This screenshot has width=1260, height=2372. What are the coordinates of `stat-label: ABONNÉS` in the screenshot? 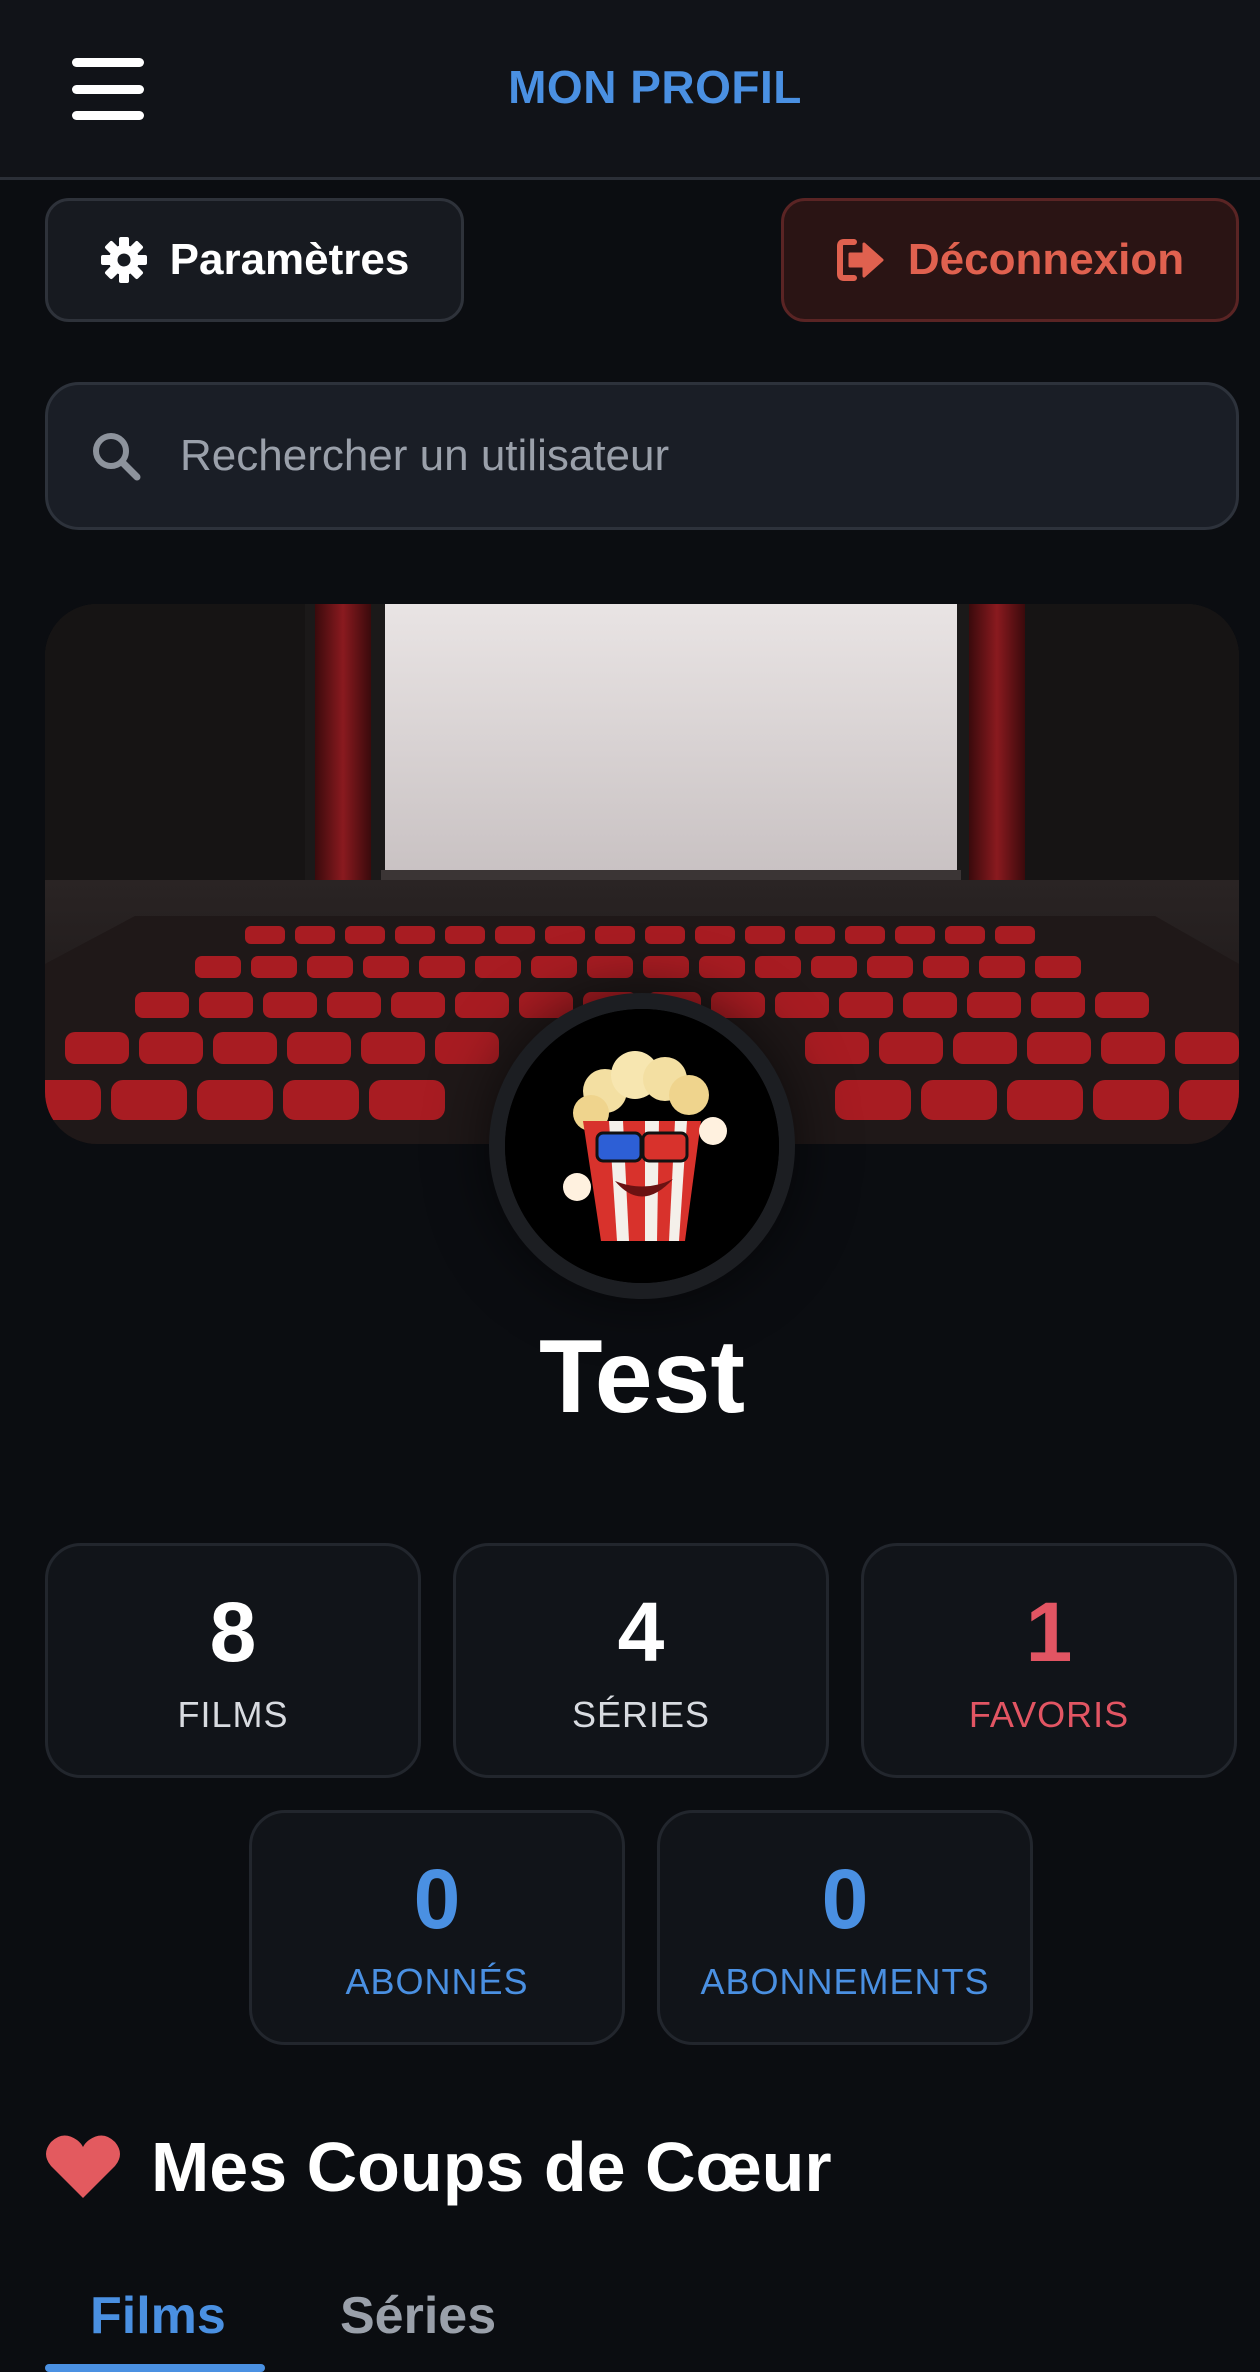 It's located at (437, 1981).